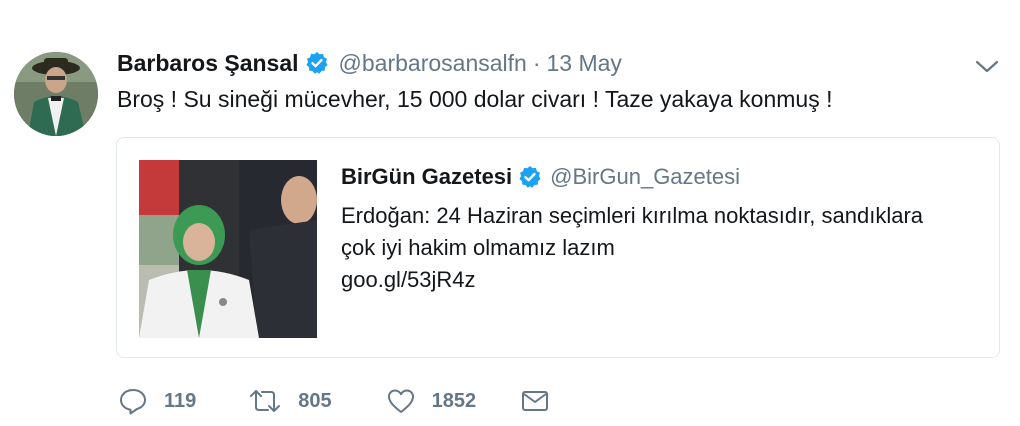 Image resolution: width=1020 pixels, height=426 pixels. Describe the element at coordinates (987, 66) in the screenshot. I see `chevron-down-icon` at that location.